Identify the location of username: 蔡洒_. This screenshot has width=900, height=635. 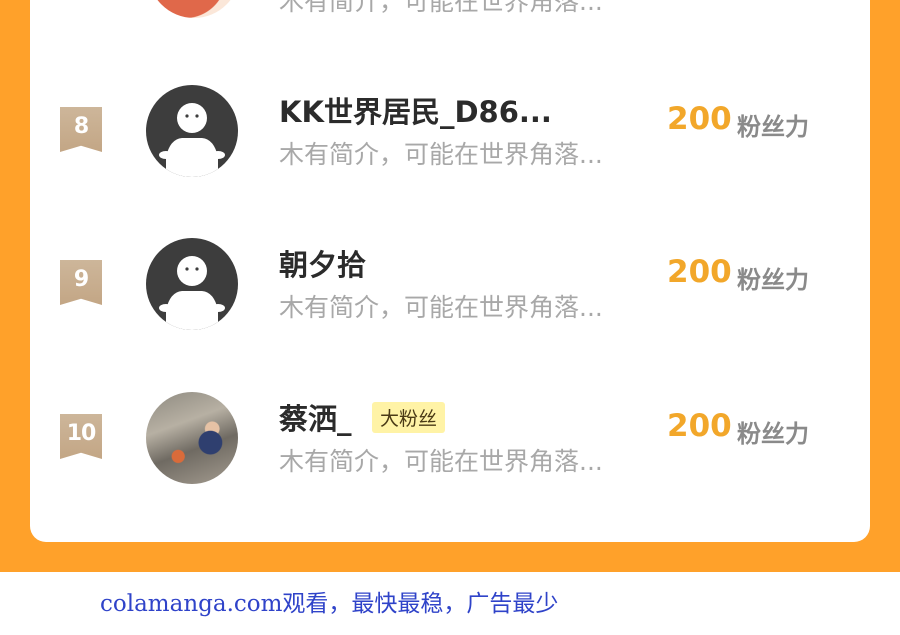
(315, 417).